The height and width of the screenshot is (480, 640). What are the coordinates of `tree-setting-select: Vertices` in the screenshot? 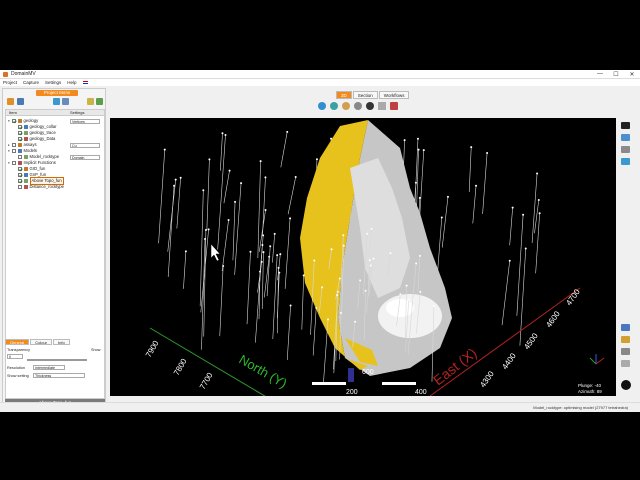 It's located at (85, 121).